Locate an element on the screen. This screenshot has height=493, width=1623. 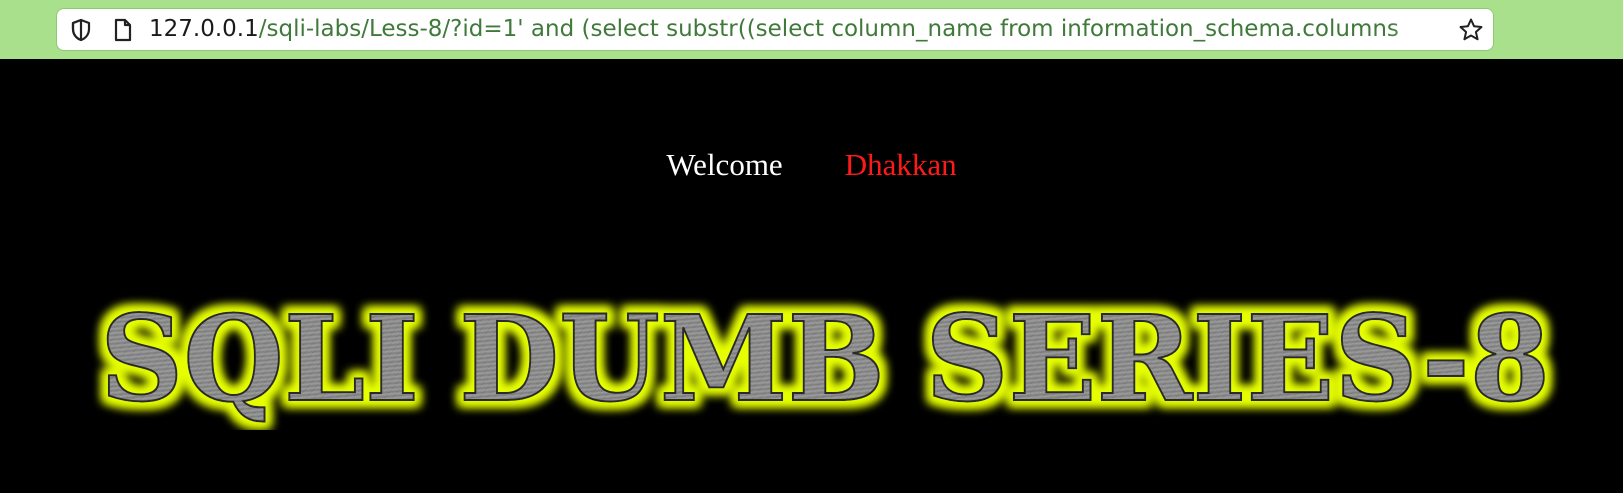
welcome-label: Welcome is located at coordinates (724, 164).